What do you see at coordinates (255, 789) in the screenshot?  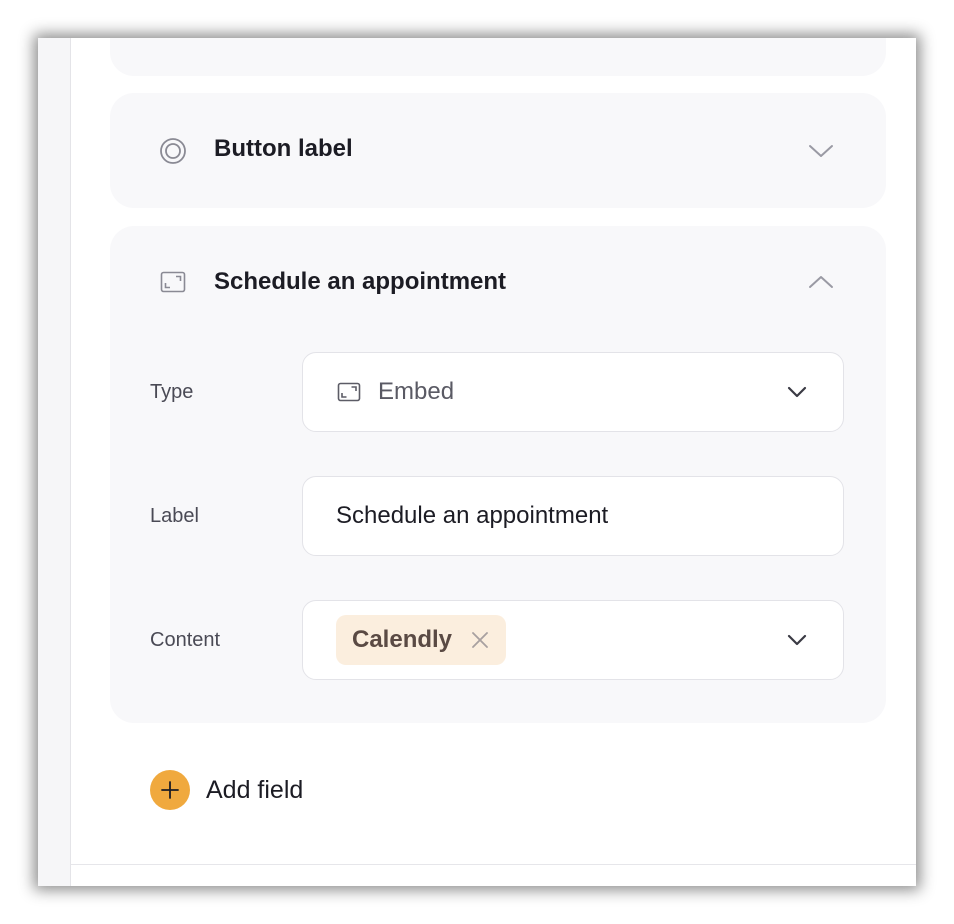 I see `add-field-label: Add field` at bounding box center [255, 789].